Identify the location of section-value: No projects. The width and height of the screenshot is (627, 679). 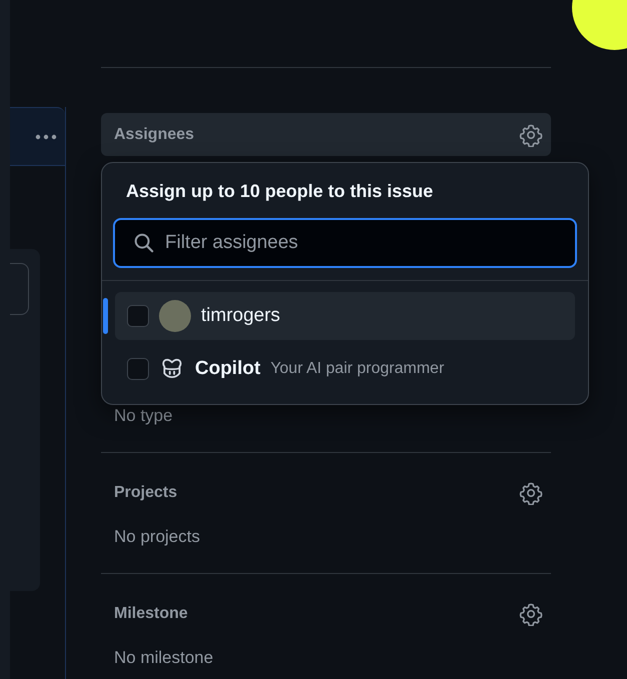
(157, 537).